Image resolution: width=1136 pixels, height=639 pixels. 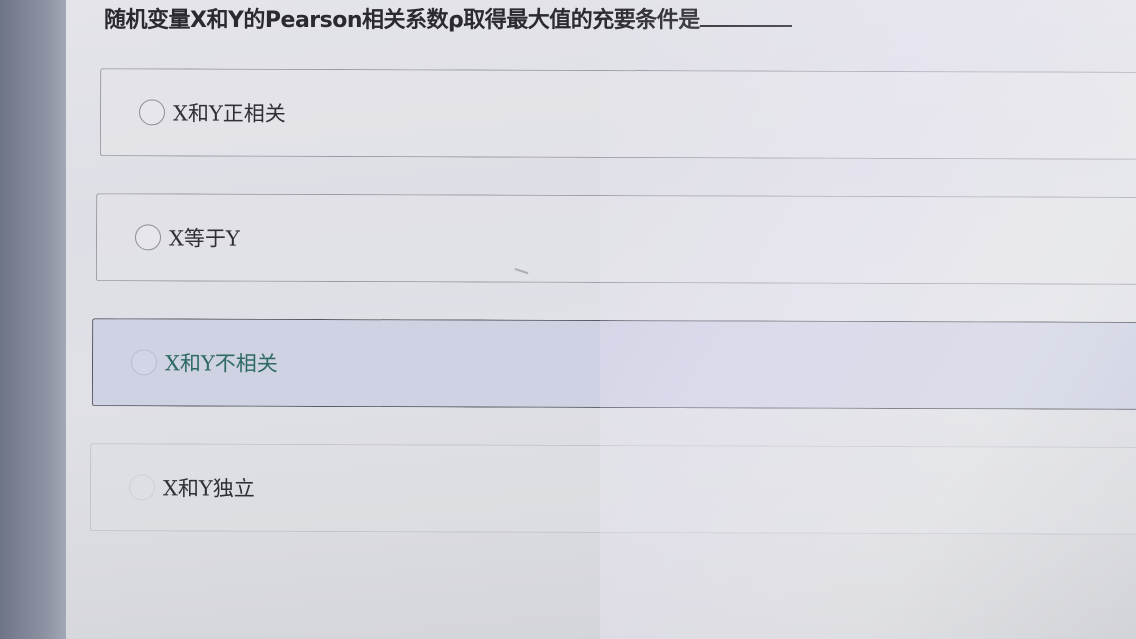 What do you see at coordinates (402, 20) in the screenshot?
I see `question-text: 随机变量X和Y的Pearson相关系数ρ取得最大值的充要条件是` at bounding box center [402, 20].